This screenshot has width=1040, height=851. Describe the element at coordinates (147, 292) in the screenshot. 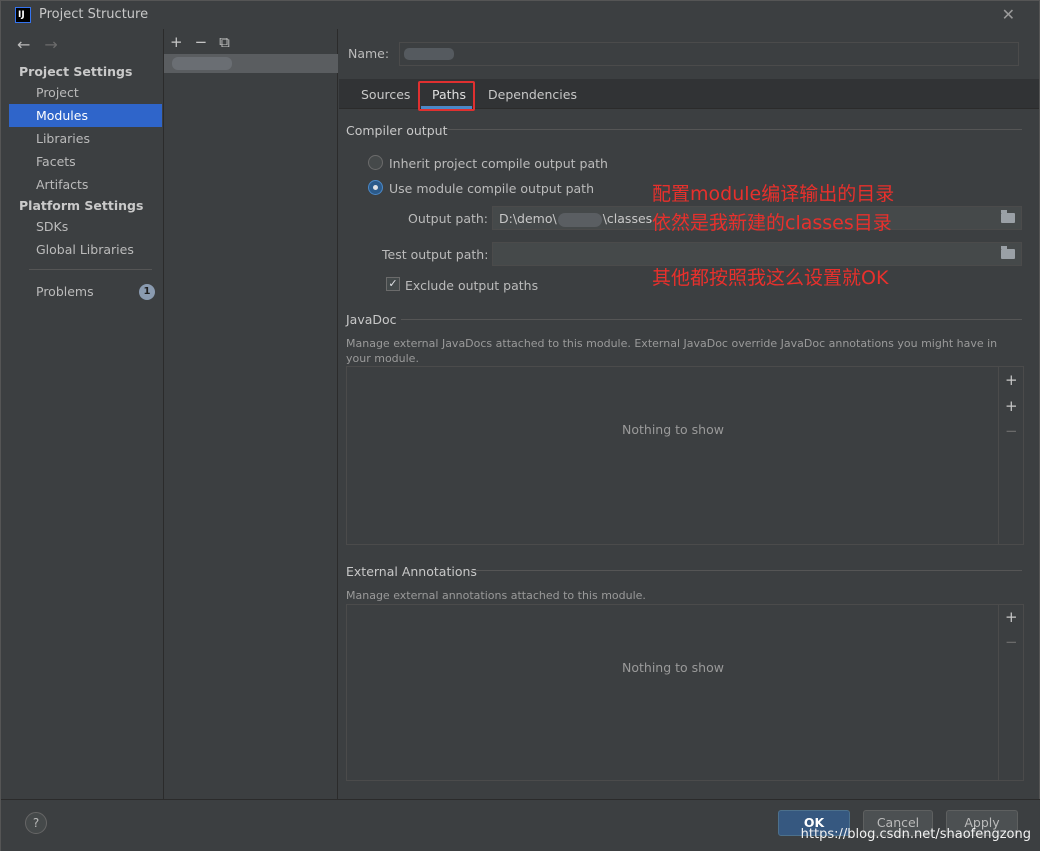

I see `problems-count-badge: 1` at that location.